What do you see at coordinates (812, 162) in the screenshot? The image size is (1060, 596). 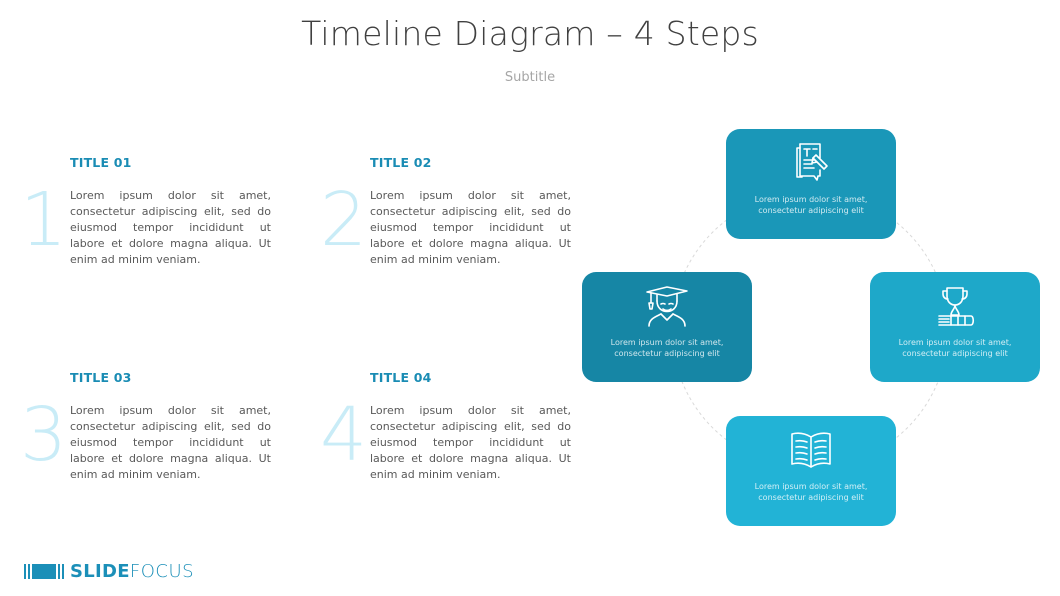 I see `document-edit-icon` at bounding box center [812, 162].